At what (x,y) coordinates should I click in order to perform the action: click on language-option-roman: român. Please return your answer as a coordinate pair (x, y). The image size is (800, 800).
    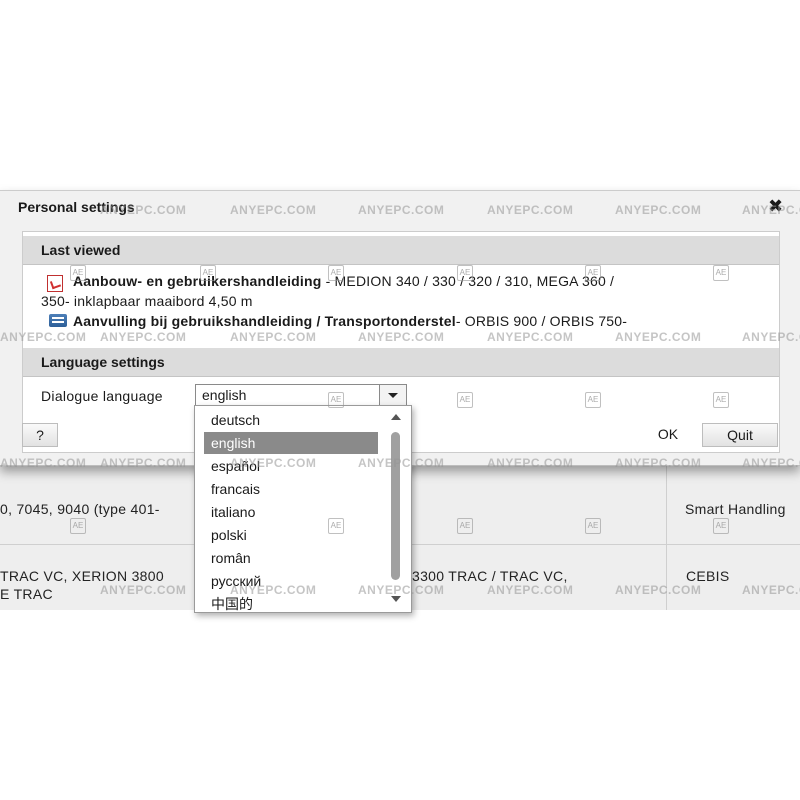
    Looking at the image, I should click on (291, 558).